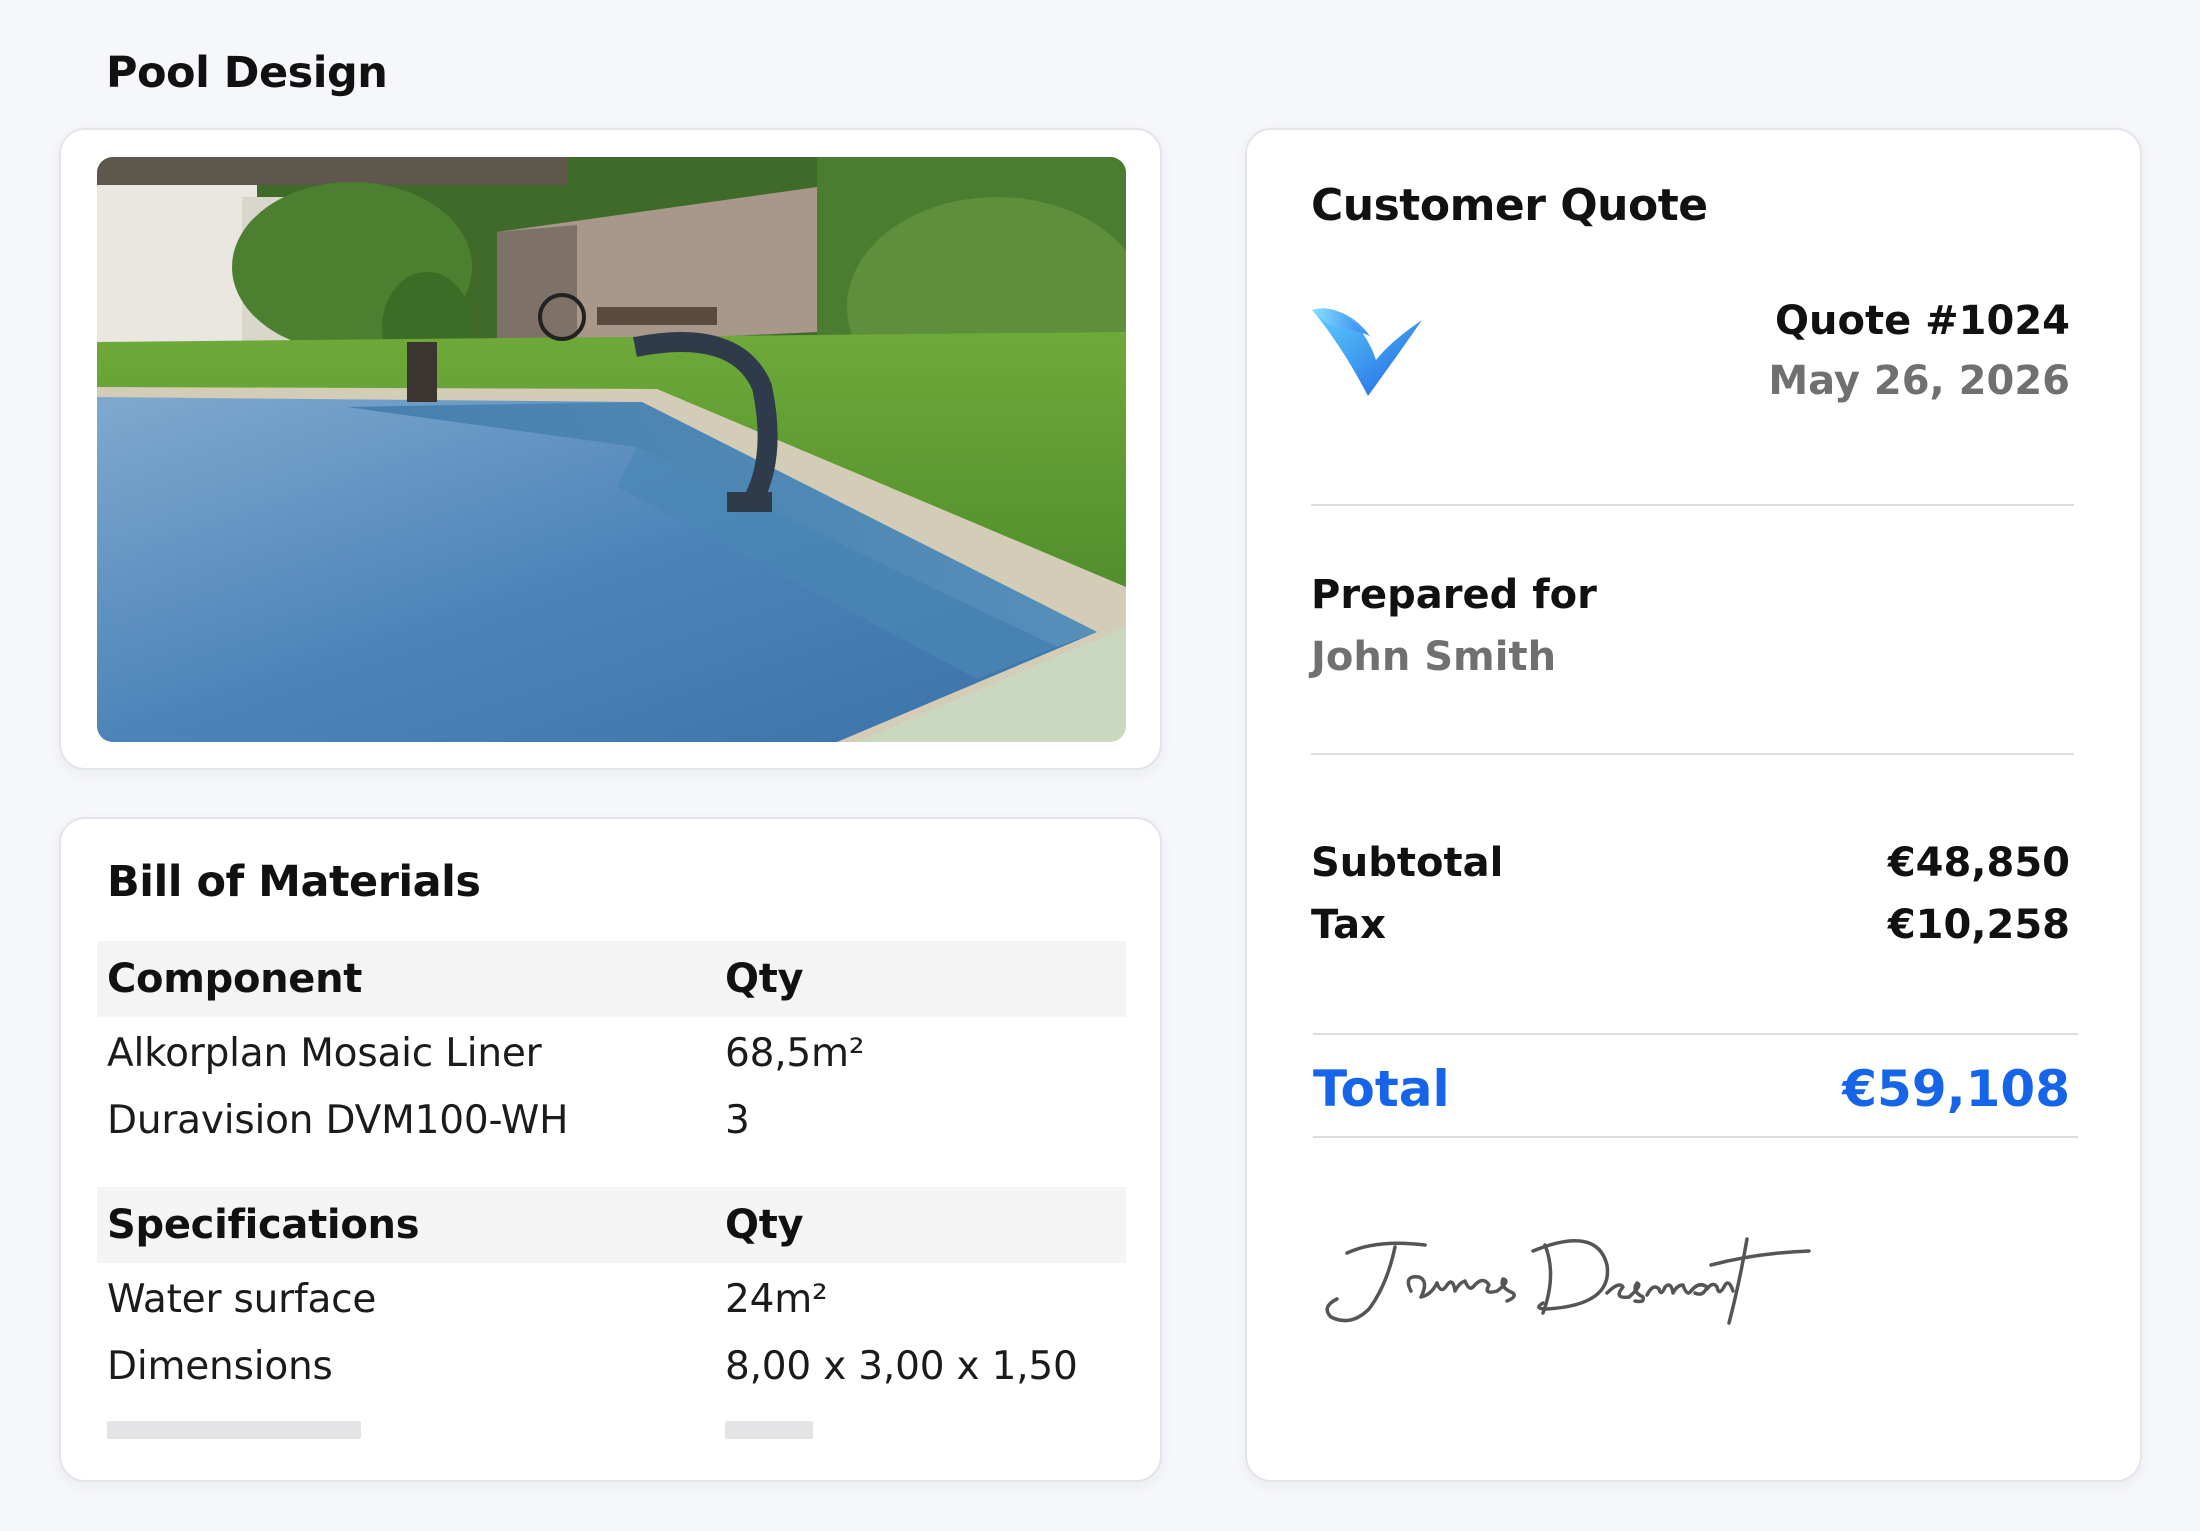  I want to click on table-row-component-qty: 68,5m², so click(795, 1053).